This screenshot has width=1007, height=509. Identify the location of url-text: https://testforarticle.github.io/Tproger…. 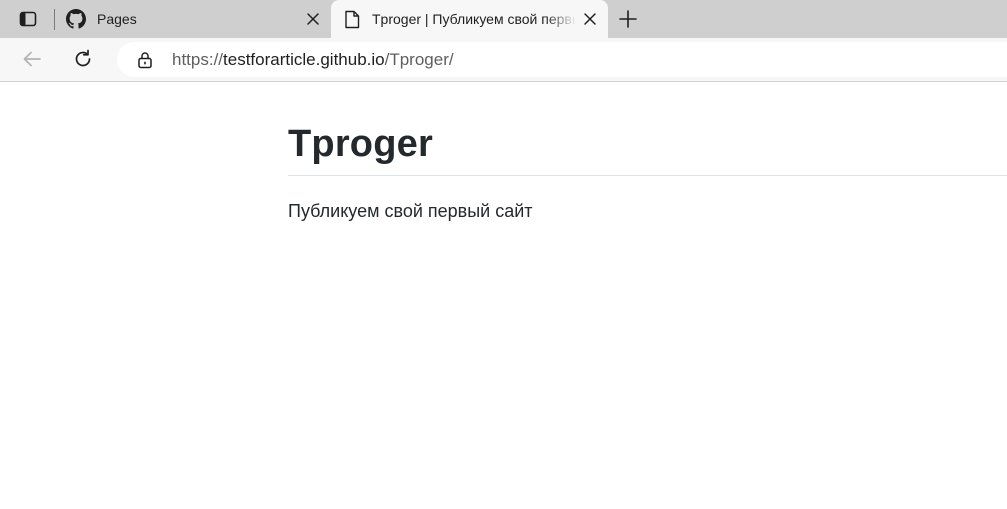
(313, 60).